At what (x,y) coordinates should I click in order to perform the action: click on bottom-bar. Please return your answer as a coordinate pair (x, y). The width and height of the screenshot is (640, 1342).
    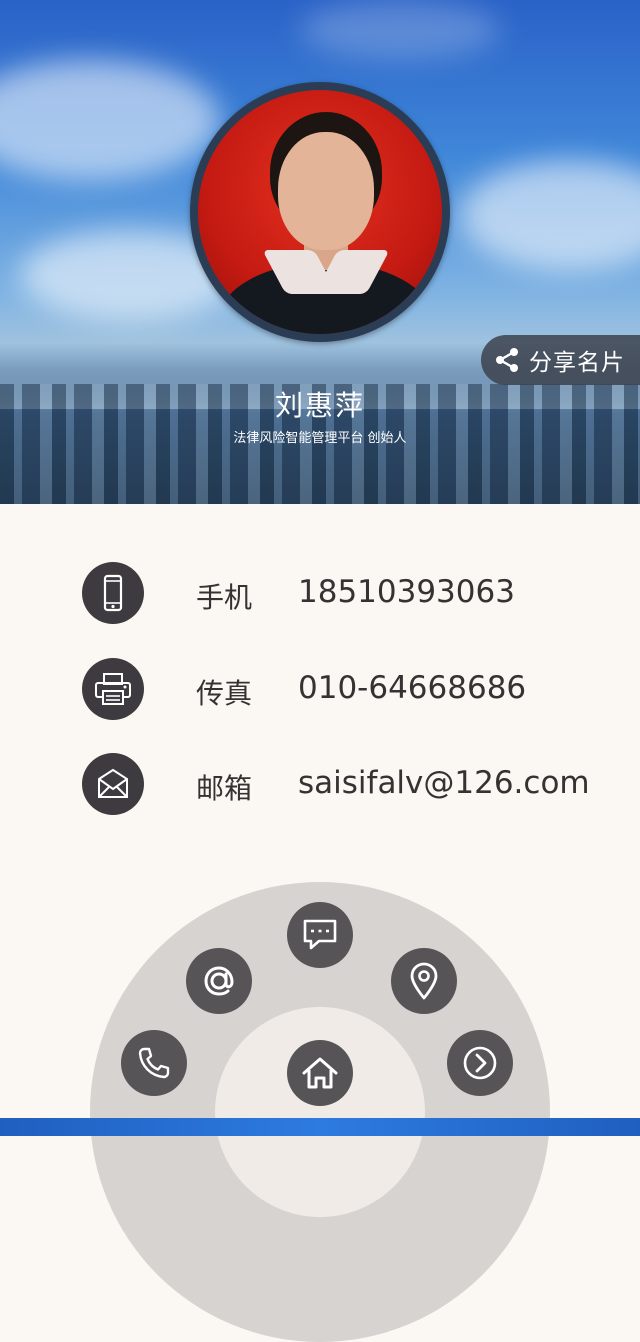
    Looking at the image, I should click on (320, 1127).